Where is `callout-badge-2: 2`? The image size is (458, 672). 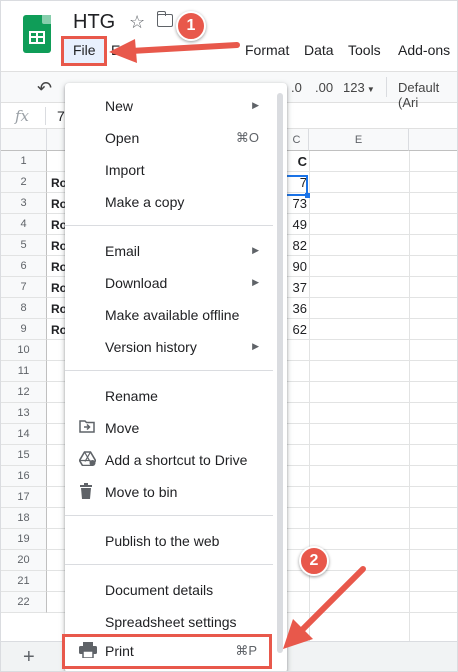
callout-badge-2: 2 is located at coordinates (314, 561).